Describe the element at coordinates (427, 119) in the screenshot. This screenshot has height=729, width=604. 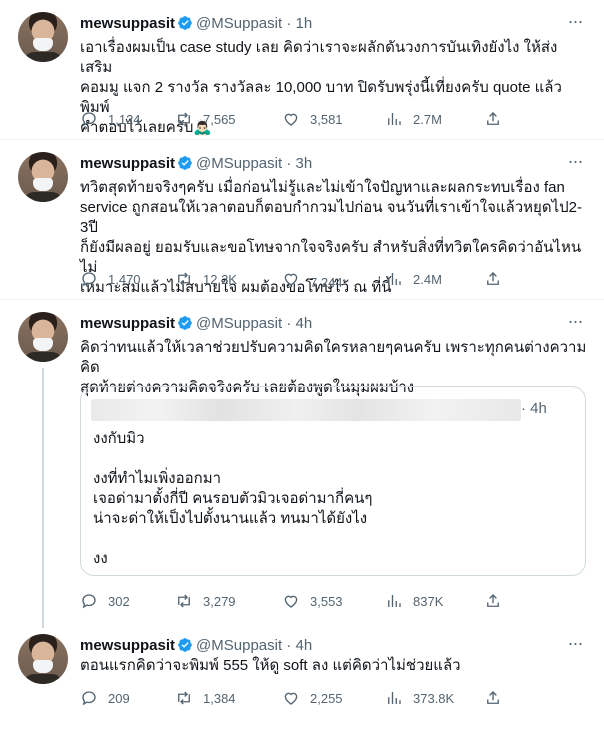
I see `view-count: 2.7M` at that location.